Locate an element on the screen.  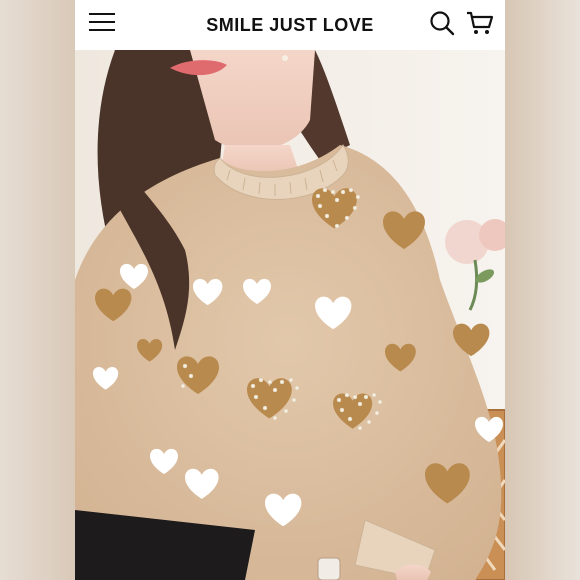
brand-title: SMILE JUST LOVE is located at coordinates (290, 25).